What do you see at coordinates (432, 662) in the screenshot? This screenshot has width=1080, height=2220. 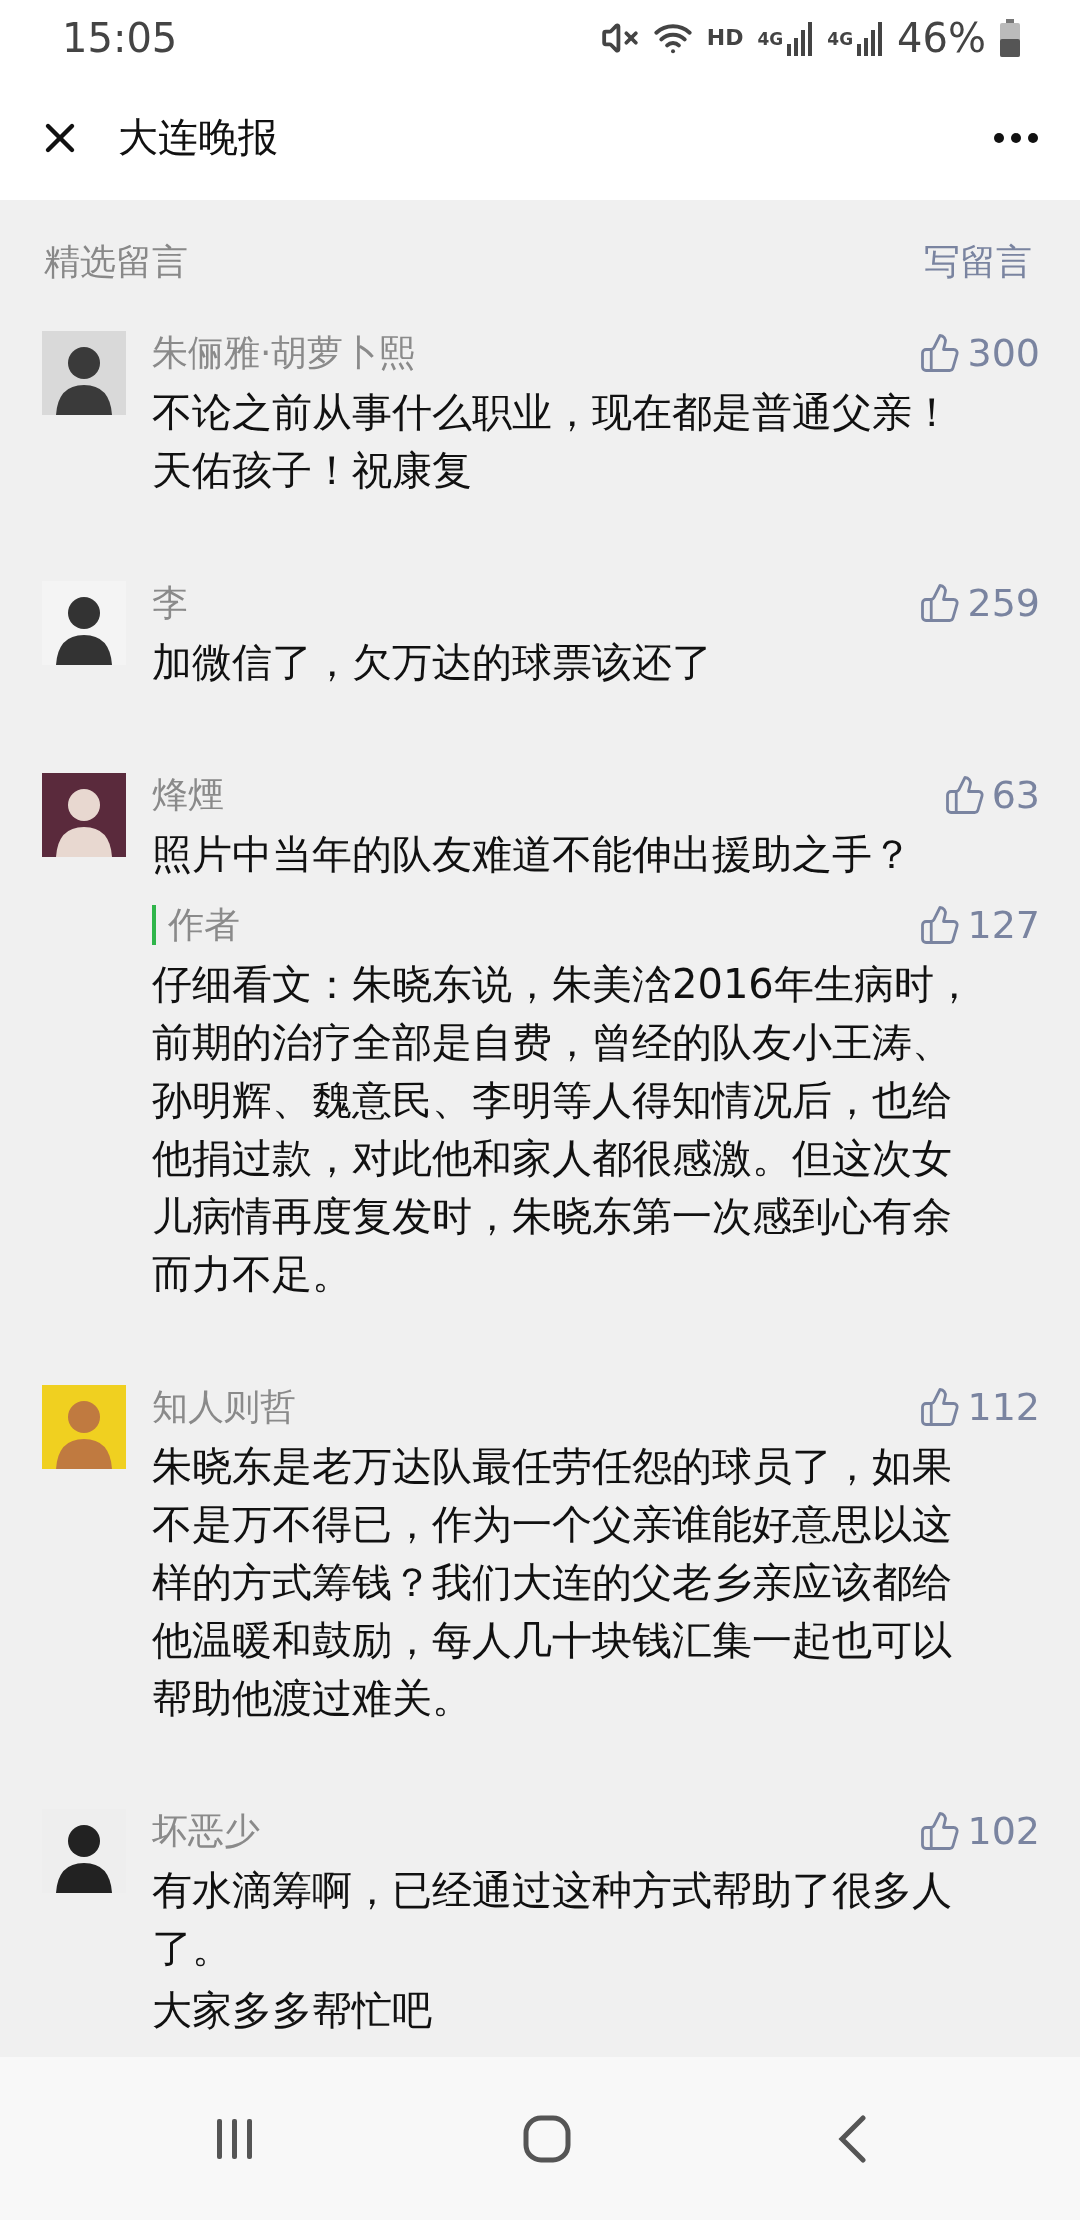 I see `comment-text: 加微信了，欠万达的球票该还了` at bounding box center [432, 662].